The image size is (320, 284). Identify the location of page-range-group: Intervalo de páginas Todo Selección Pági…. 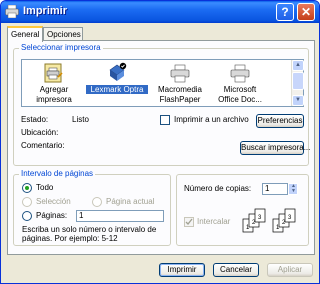
(92, 207).